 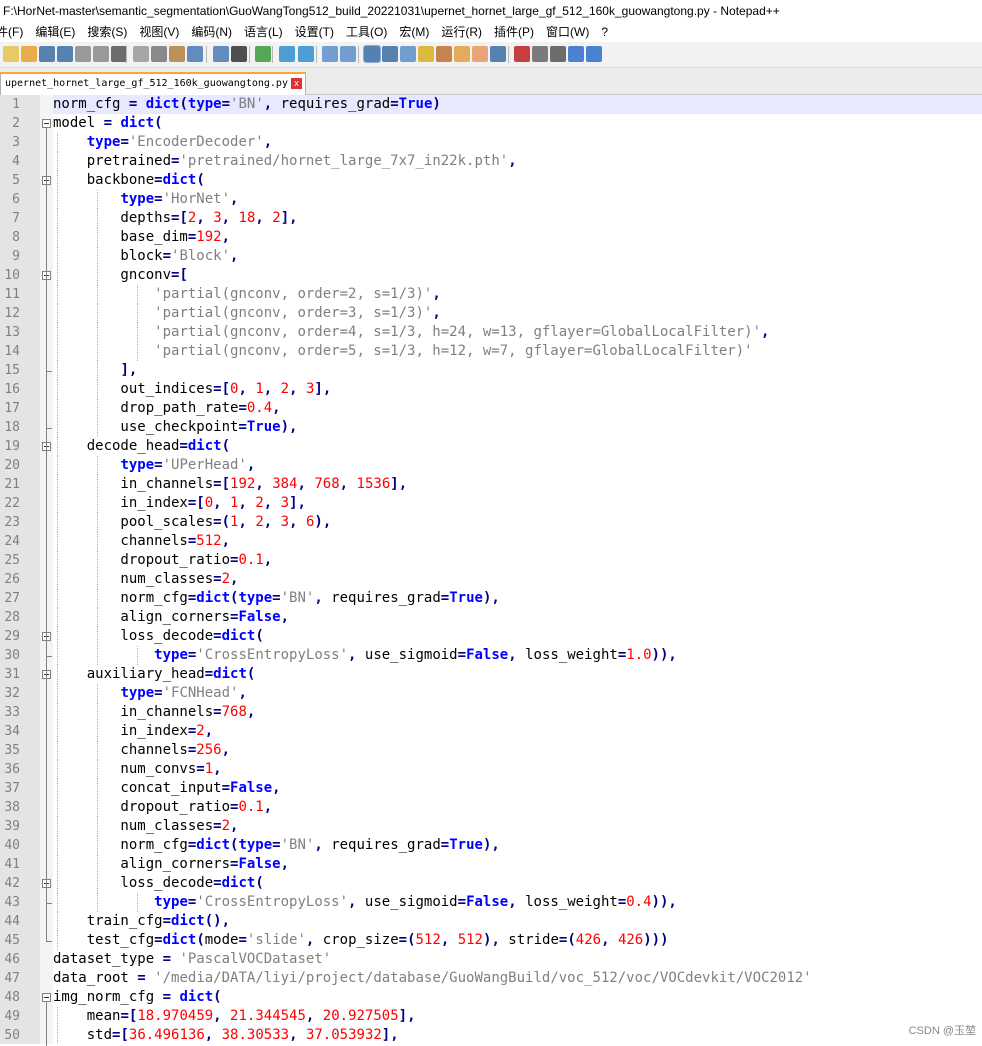 What do you see at coordinates (480, 54) in the screenshot?
I see `folder-as-workspace-icon` at bounding box center [480, 54].